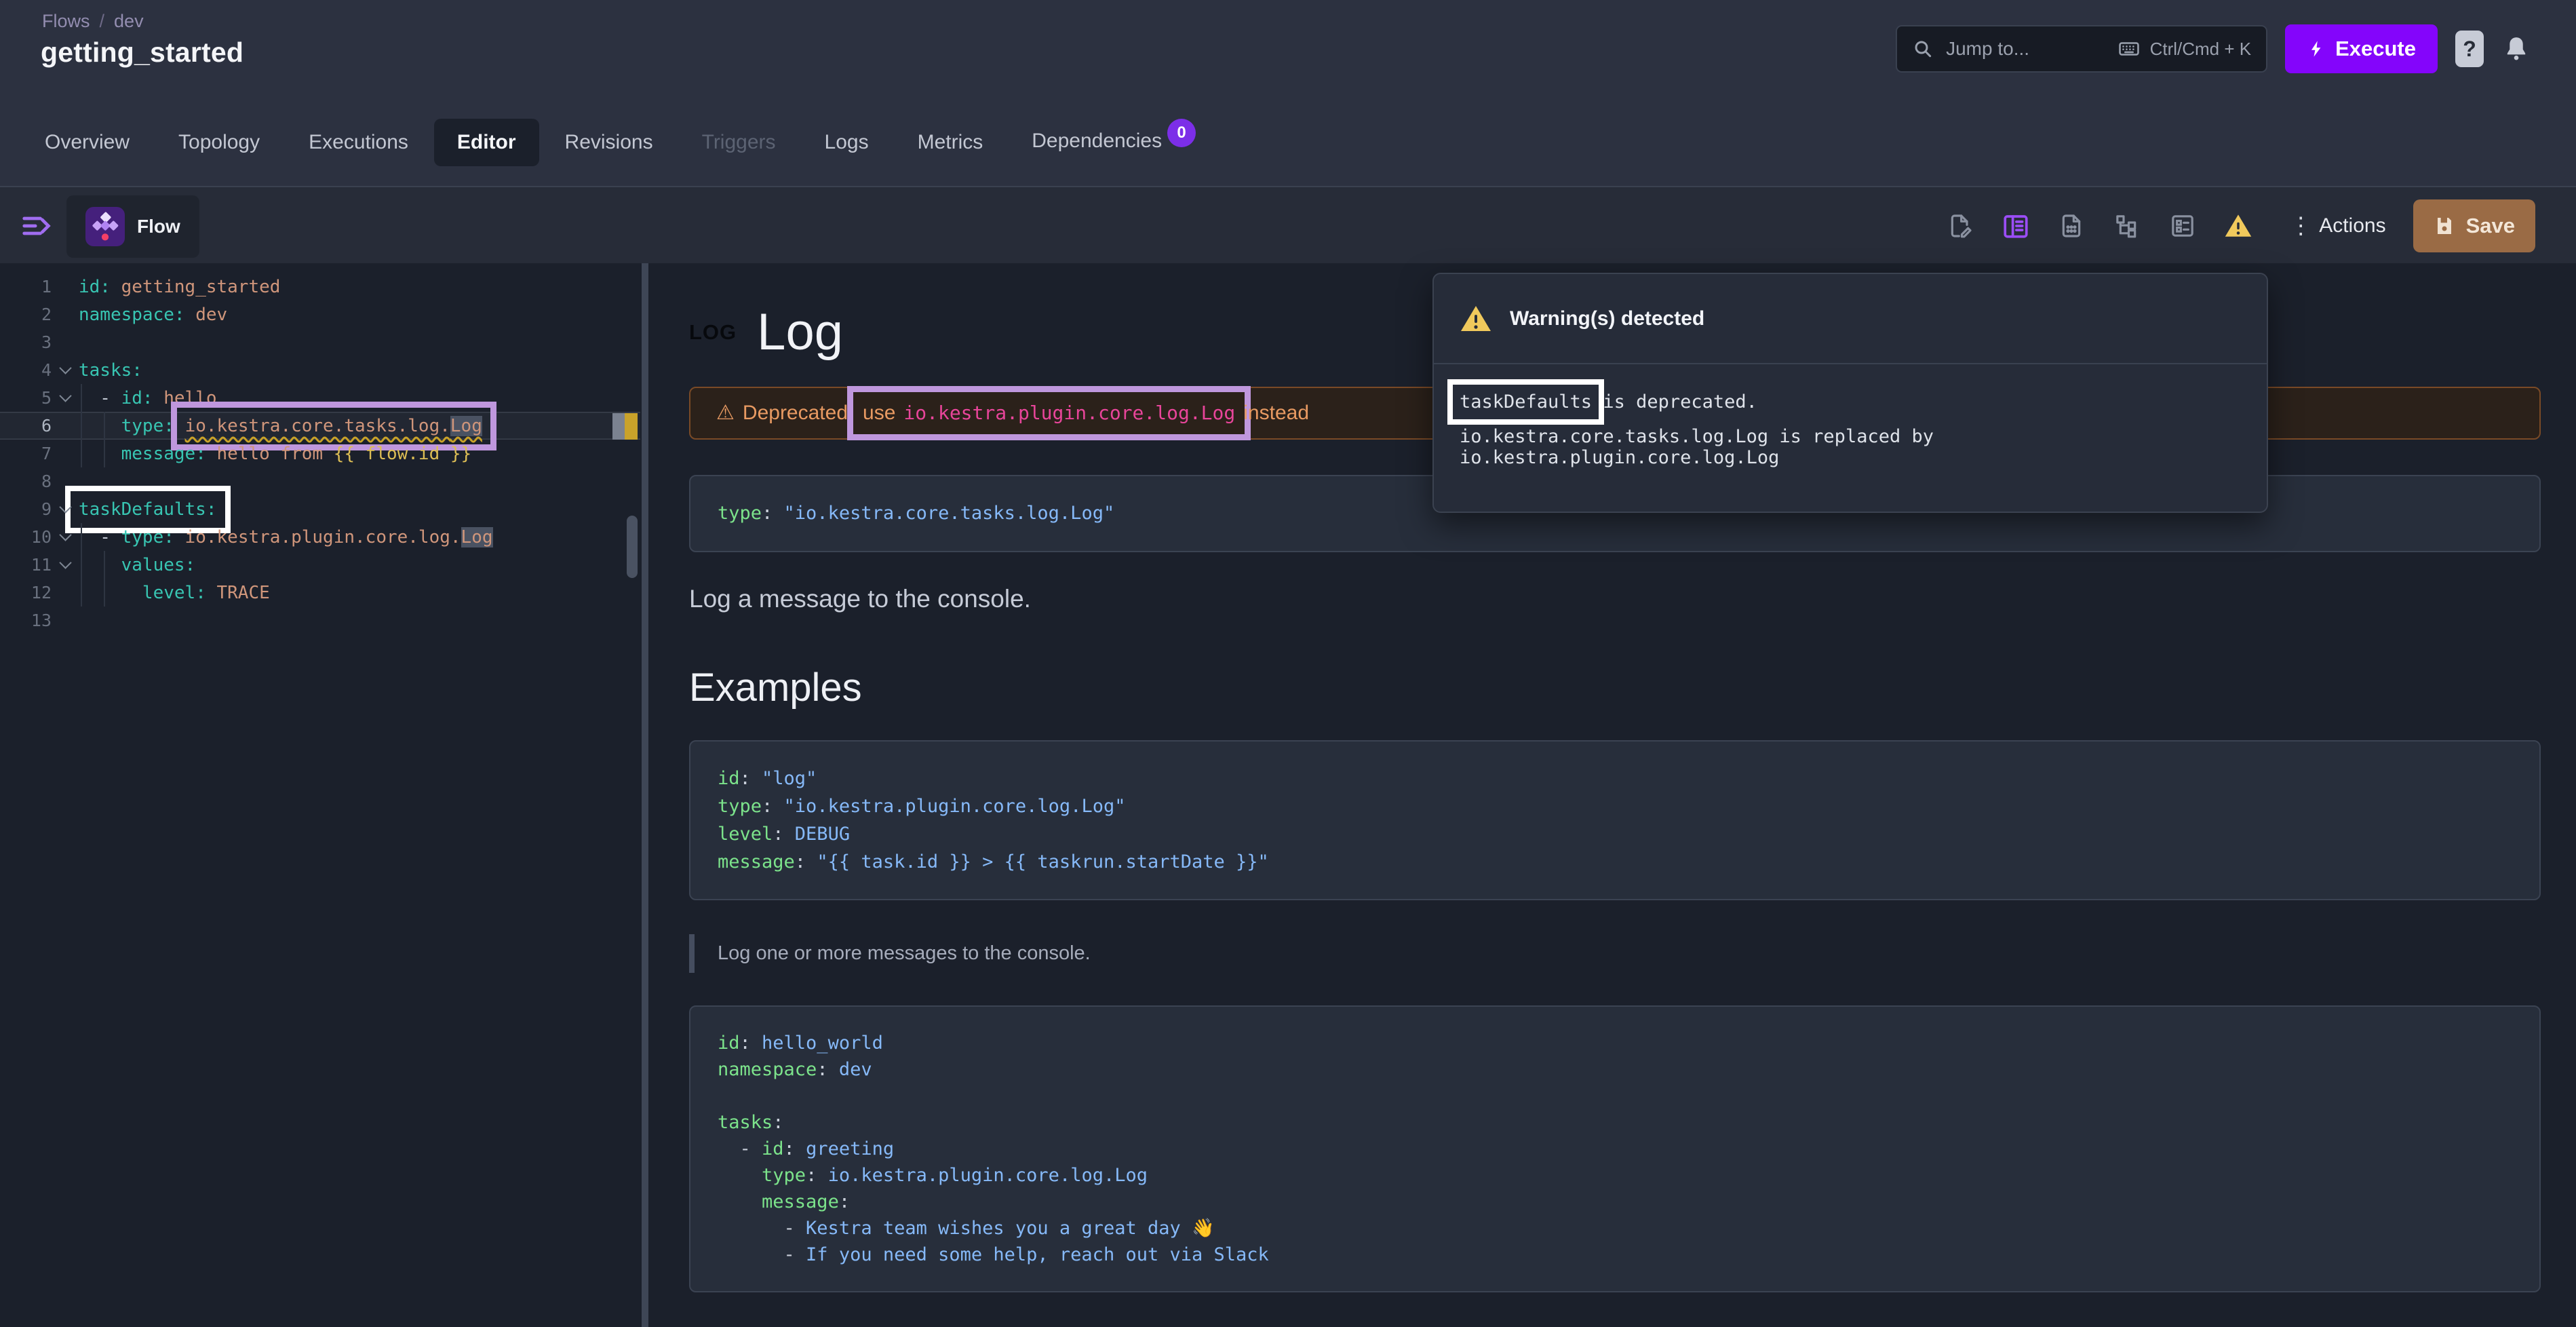  What do you see at coordinates (320, 287) in the screenshot?
I see `editor-line-1: 1 id: getting_started` at bounding box center [320, 287].